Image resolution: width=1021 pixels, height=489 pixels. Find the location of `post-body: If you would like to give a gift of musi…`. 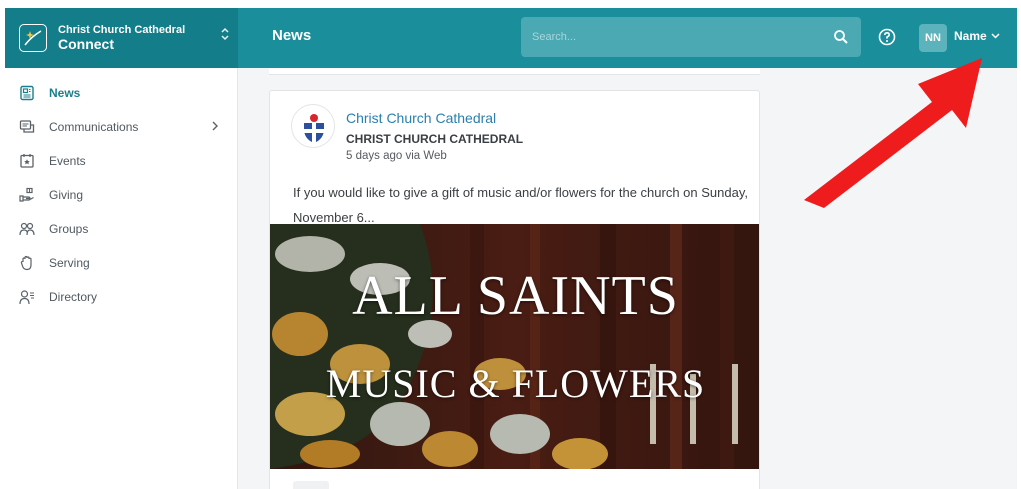

post-body: If you would like to give a gift of musi… is located at coordinates (520, 205).